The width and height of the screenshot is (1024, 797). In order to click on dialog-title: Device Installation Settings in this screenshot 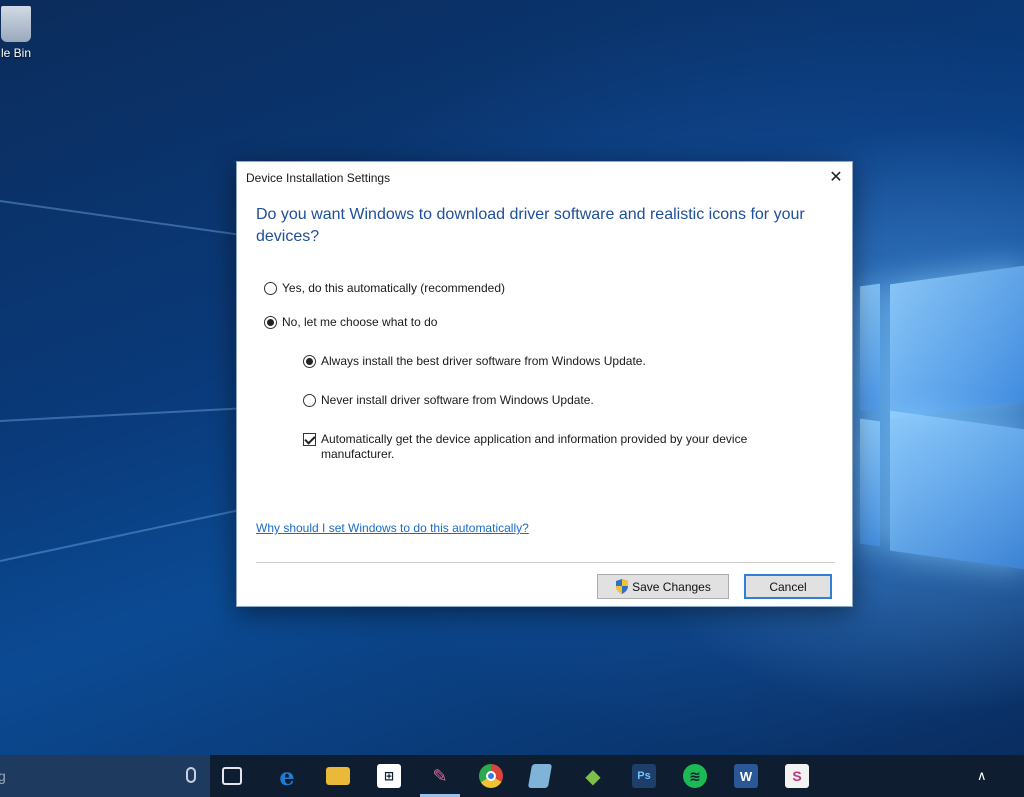, I will do `click(318, 178)`.